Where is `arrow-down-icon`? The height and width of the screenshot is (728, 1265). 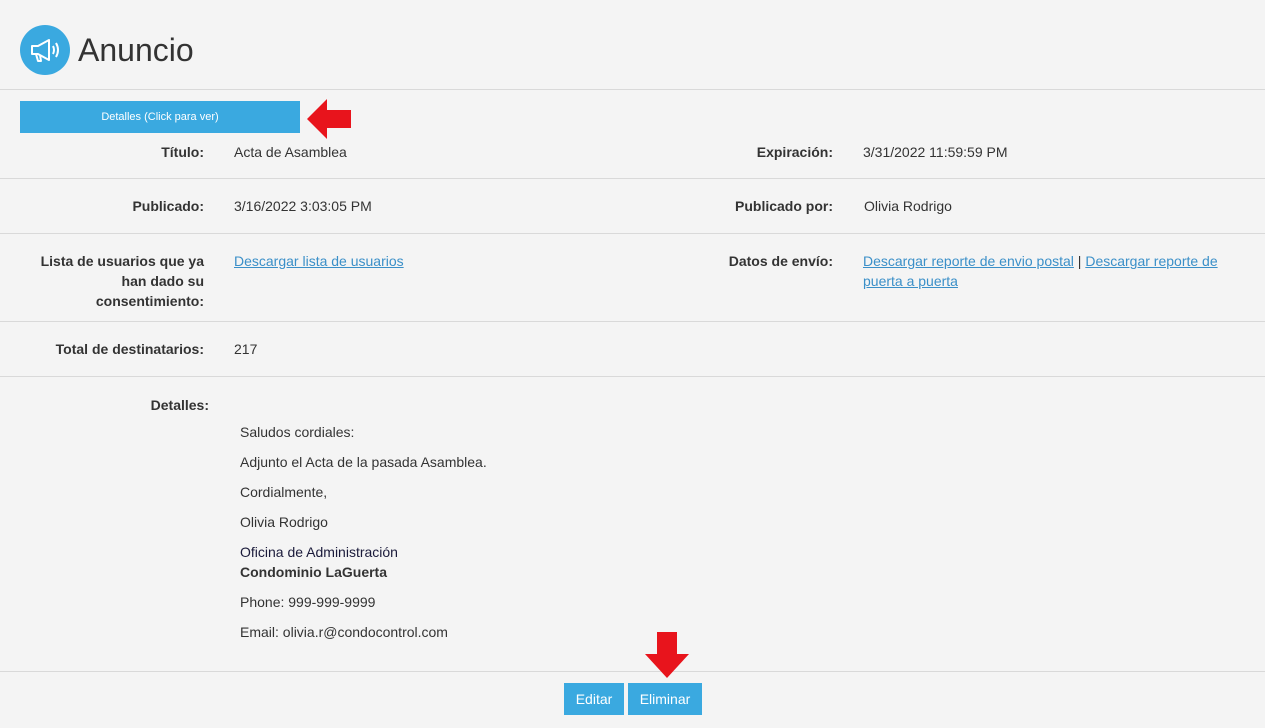
arrow-down-icon is located at coordinates (667, 655).